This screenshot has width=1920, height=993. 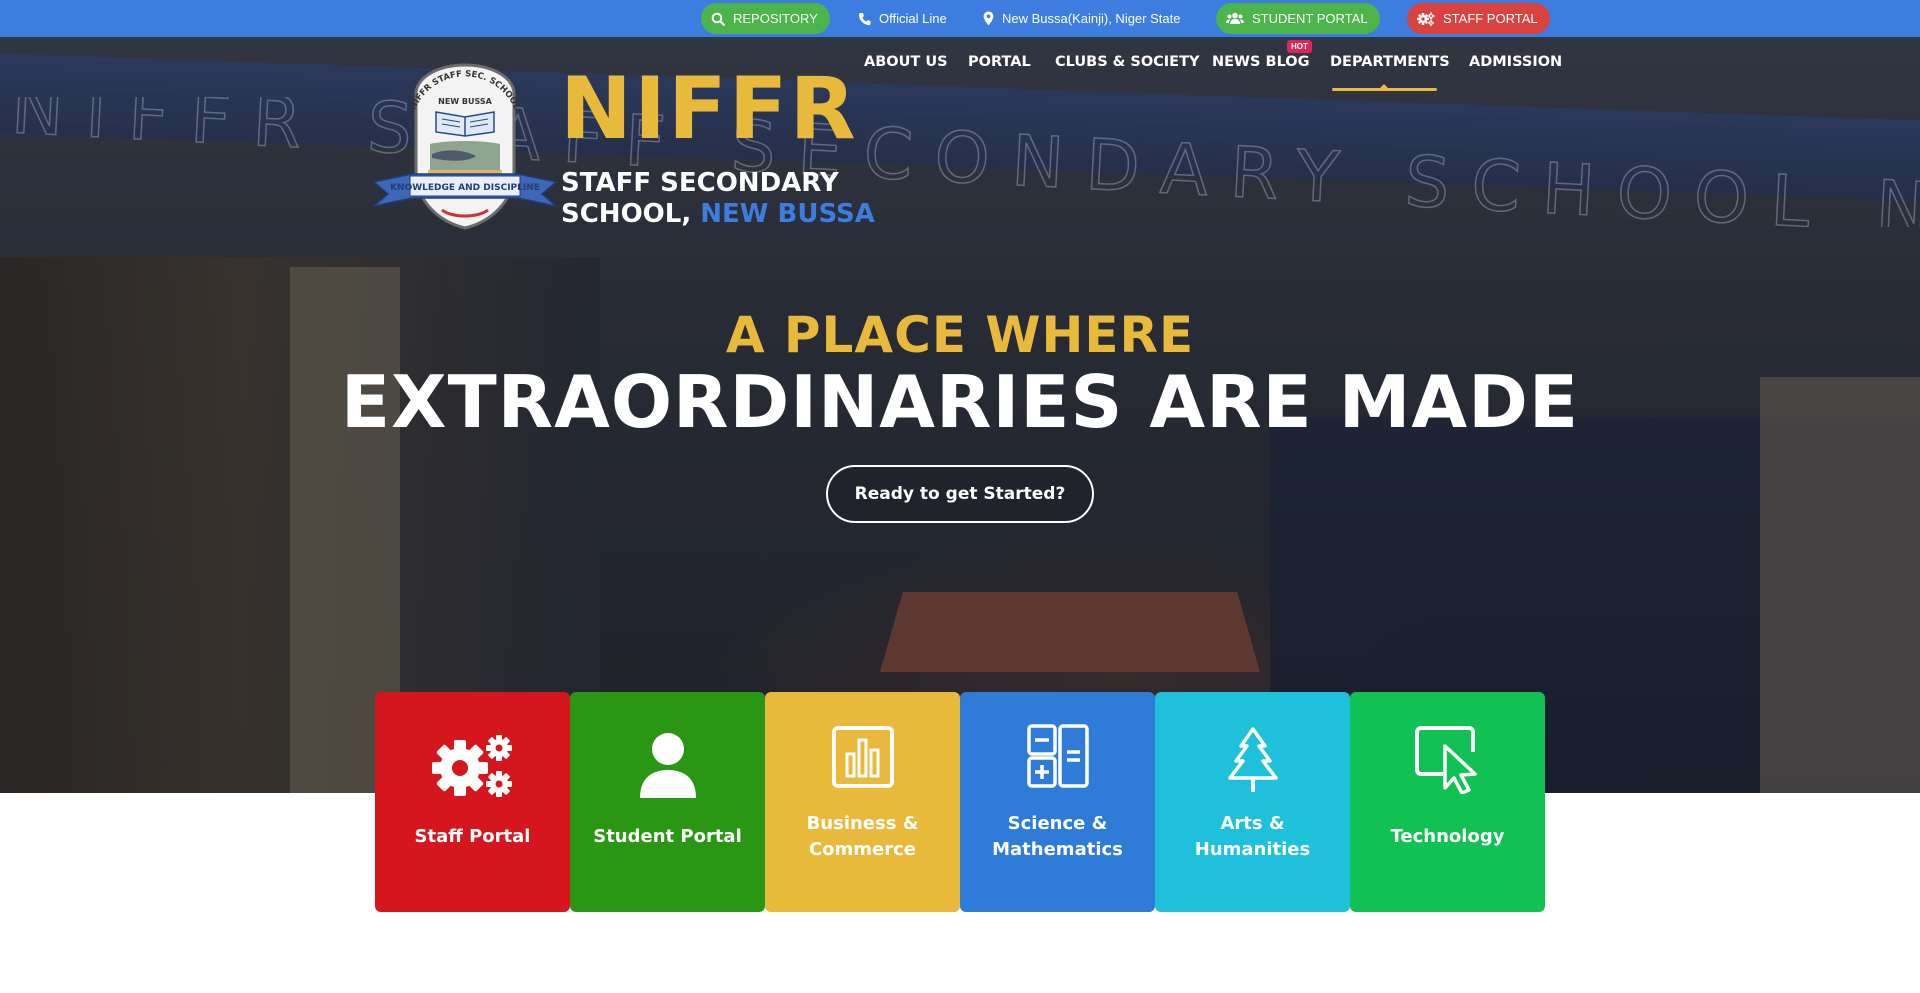 I want to click on search-icon, so click(x=718, y=19).